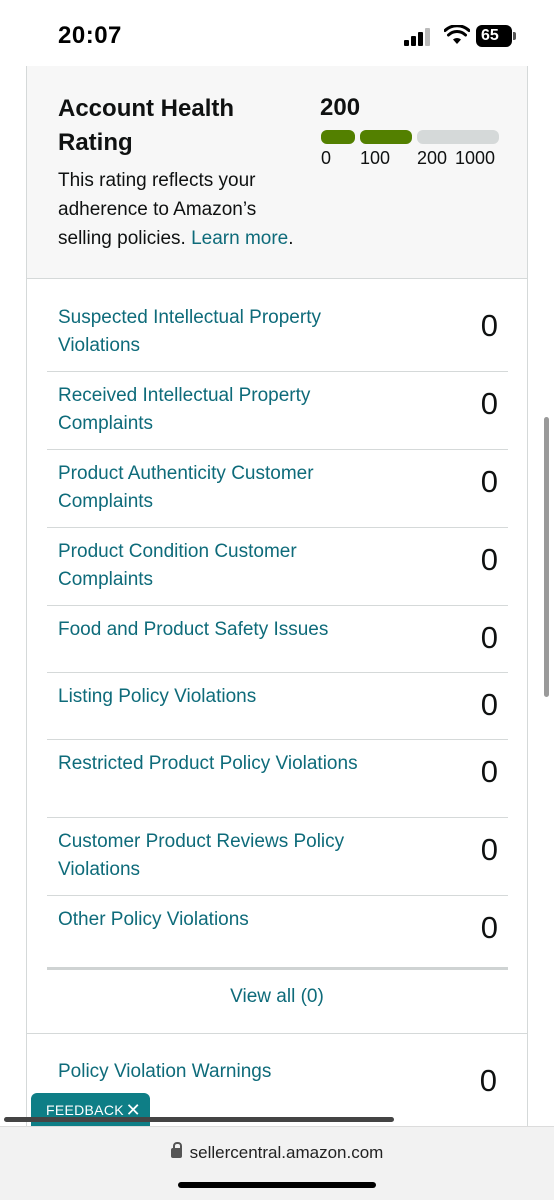  Describe the element at coordinates (207, 759) in the screenshot. I see `metric-link: Restricted Product Policy Violations` at that location.